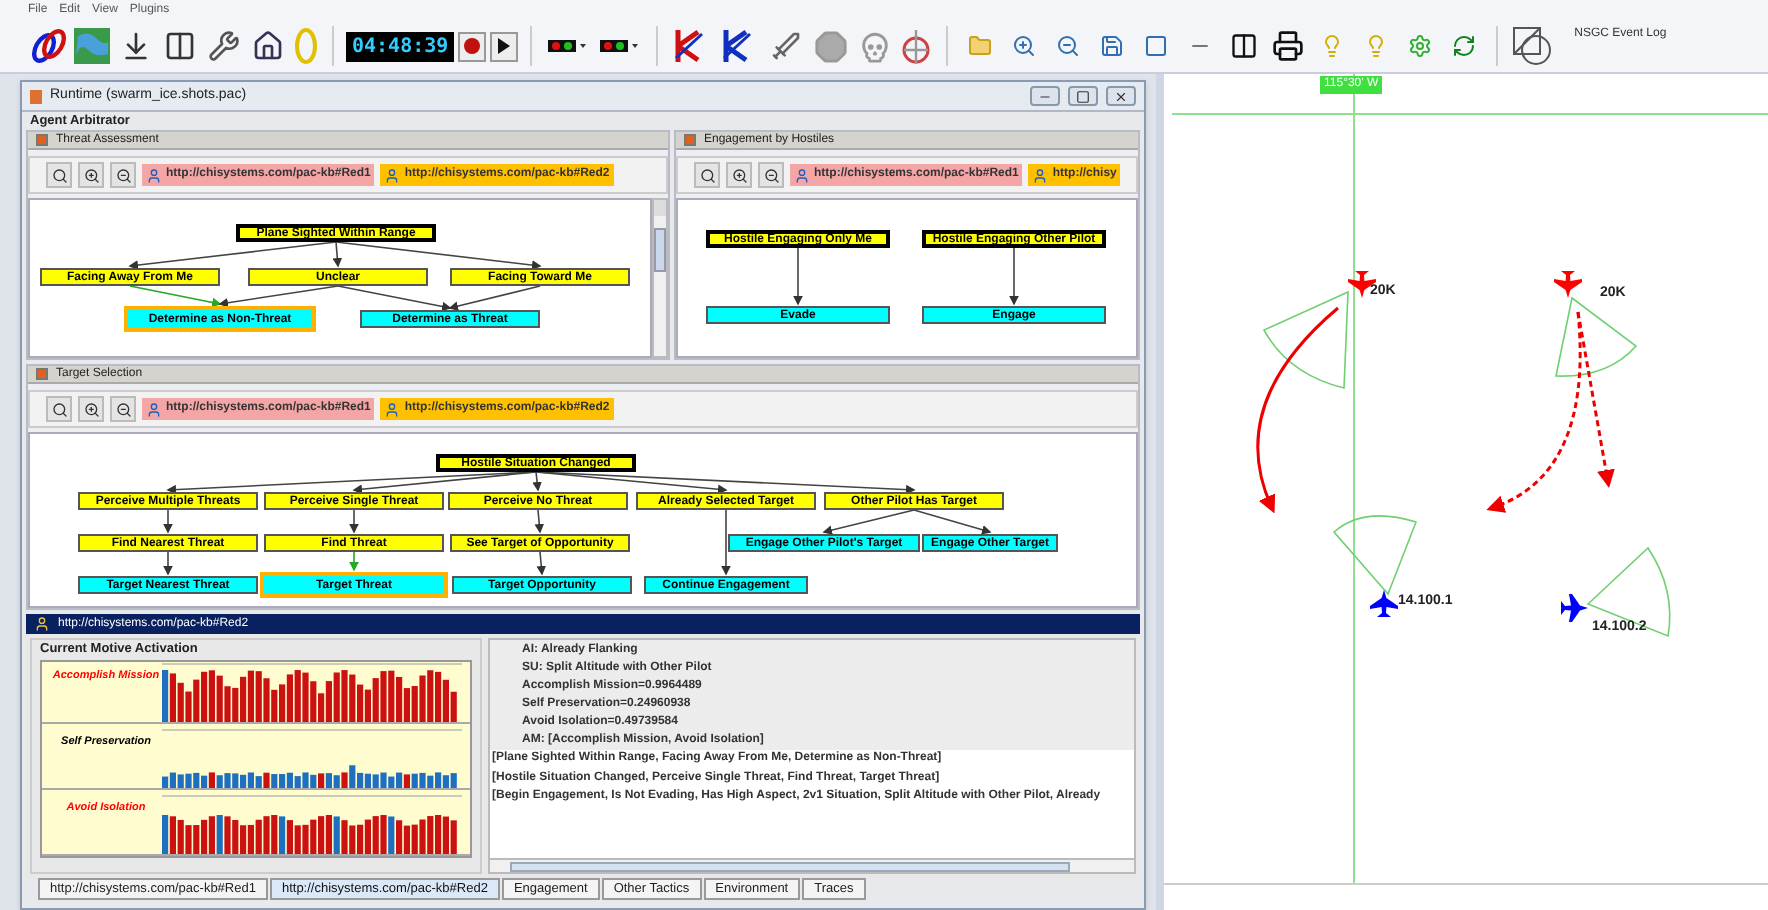 This screenshot has height=910, width=1768. What do you see at coordinates (400, 46) in the screenshot?
I see `clock-display: 04:48:39` at bounding box center [400, 46].